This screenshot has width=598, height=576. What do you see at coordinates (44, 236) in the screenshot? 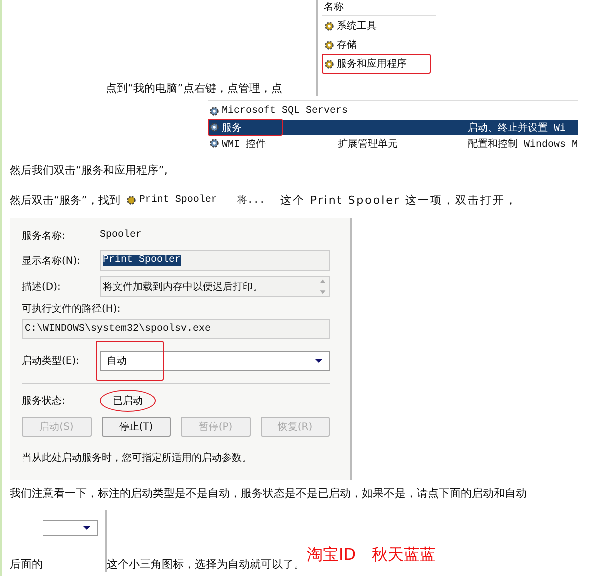
I see `field-label: 服务名称:` at bounding box center [44, 236].